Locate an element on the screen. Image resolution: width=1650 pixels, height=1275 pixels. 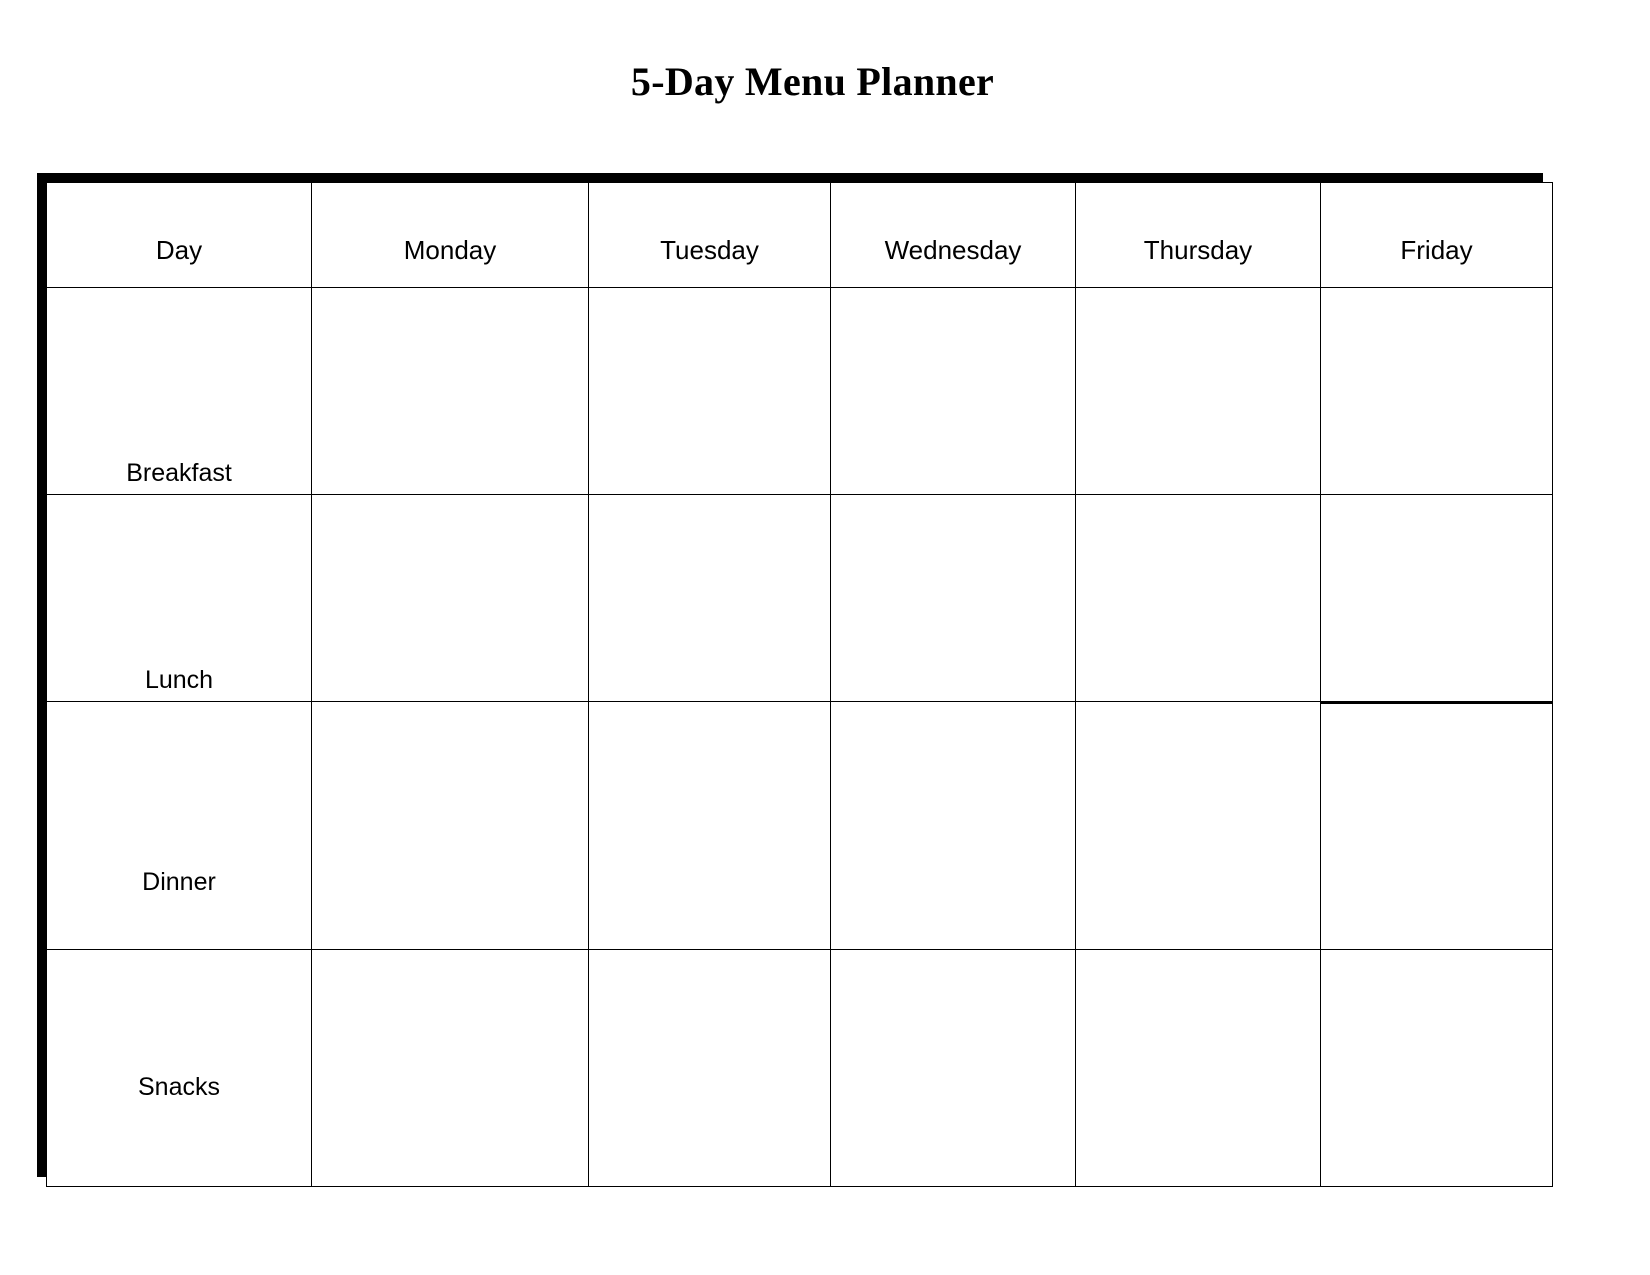
cell-snacks-wednesday is located at coordinates (953, 1068).